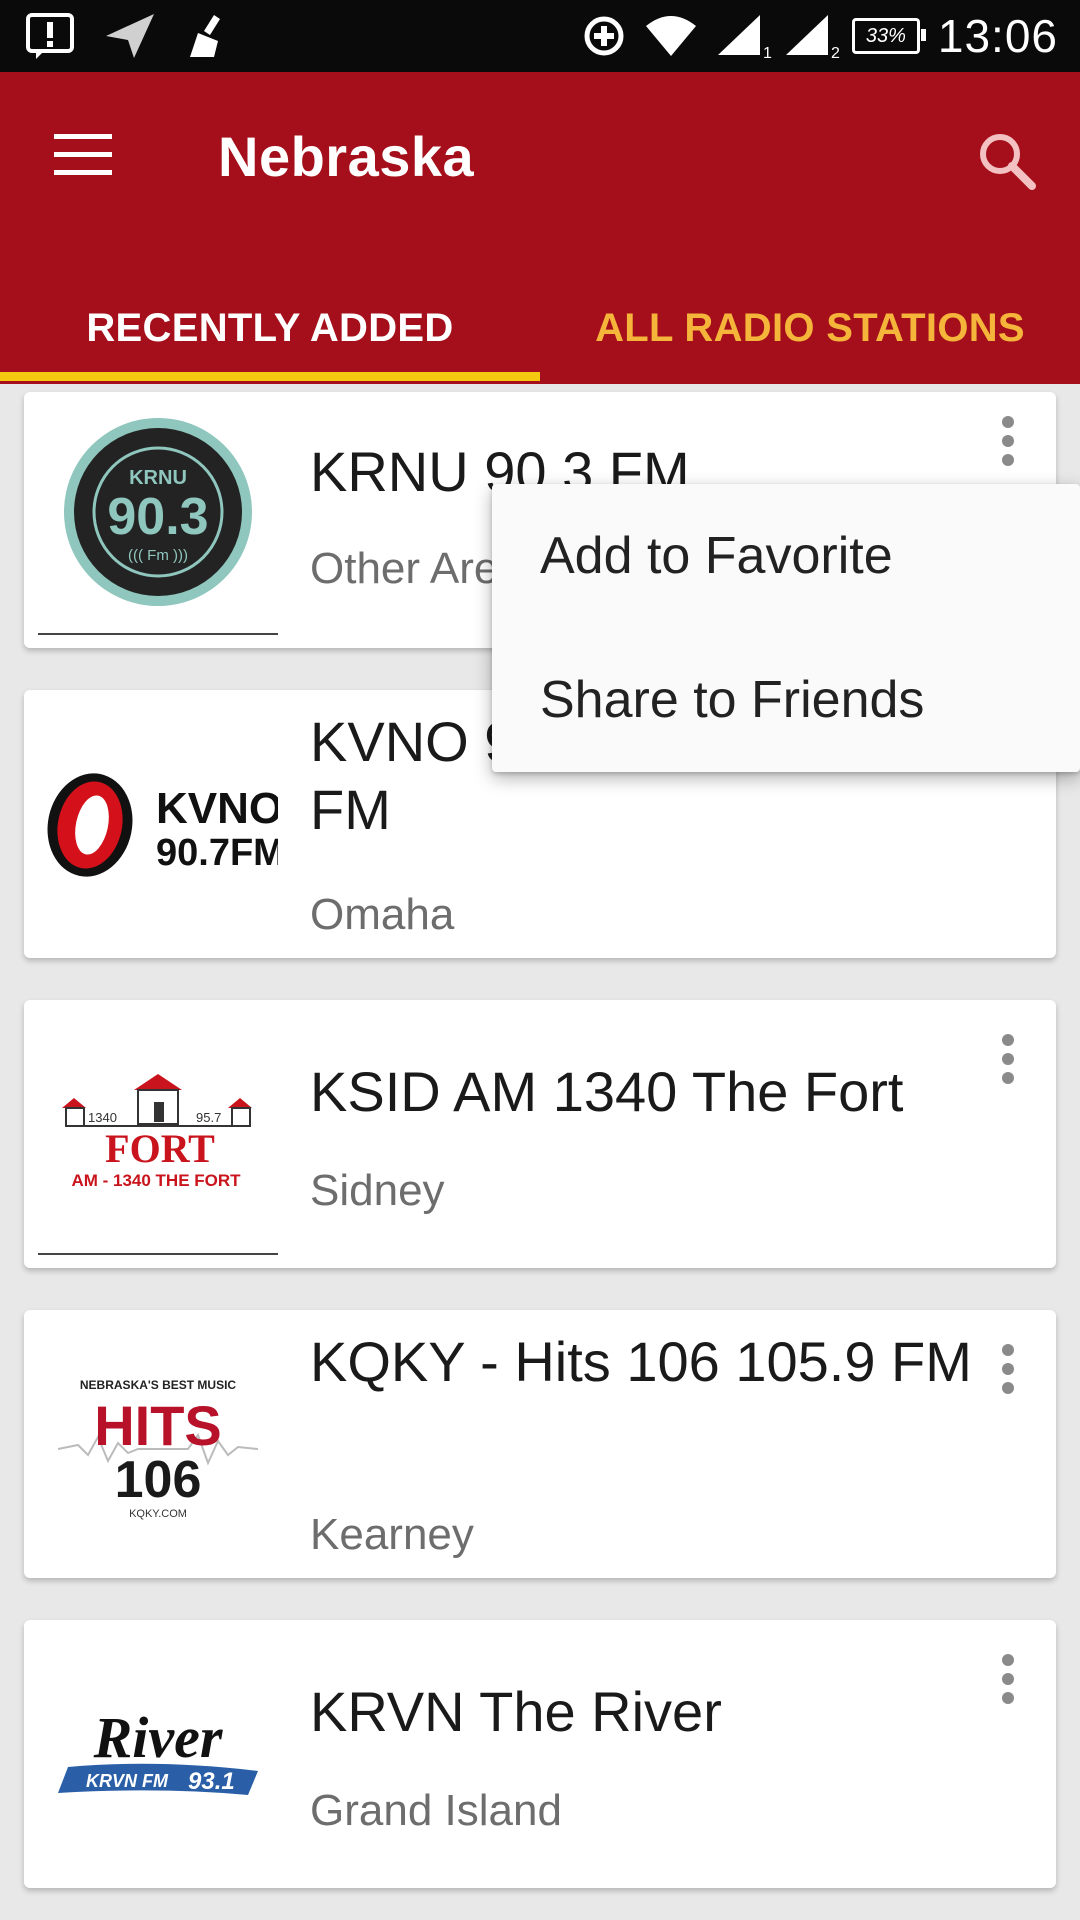 The height and width of the screenshot is (1920, 1080). I want to click on signal-1-icon: 1, so click(744, 37).